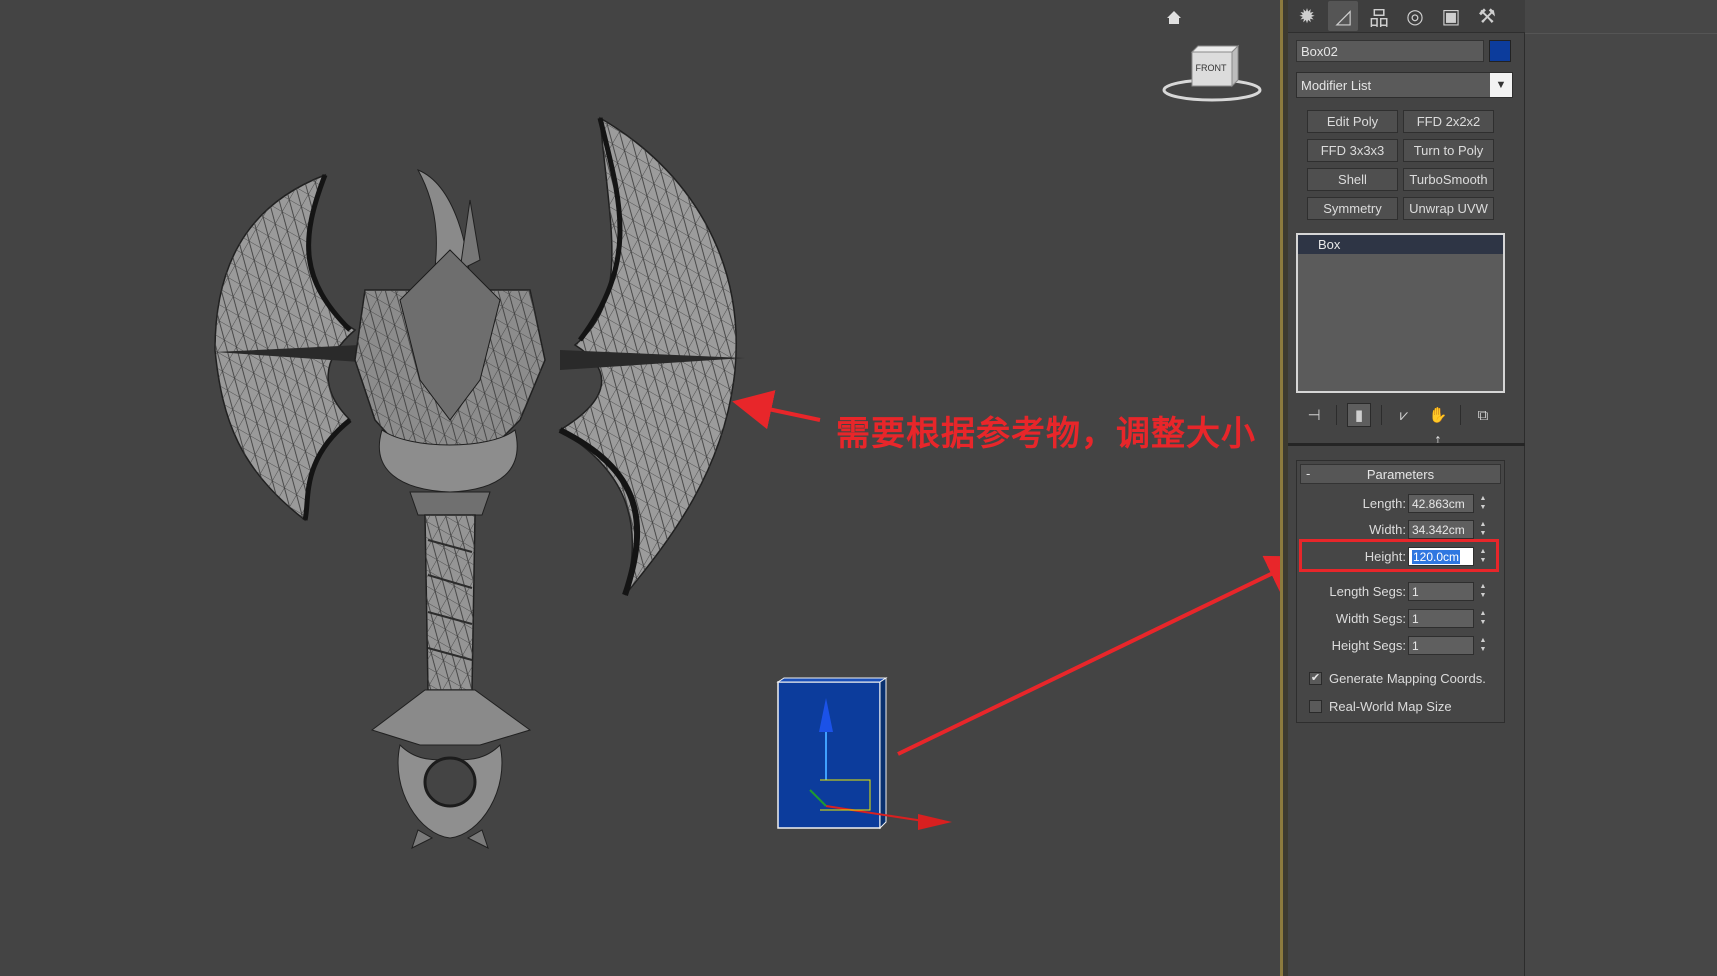 The height and width of the screenshot is (976, 1717). I want to click on width-segs-label: Width Segs:, so click(1370, 618).